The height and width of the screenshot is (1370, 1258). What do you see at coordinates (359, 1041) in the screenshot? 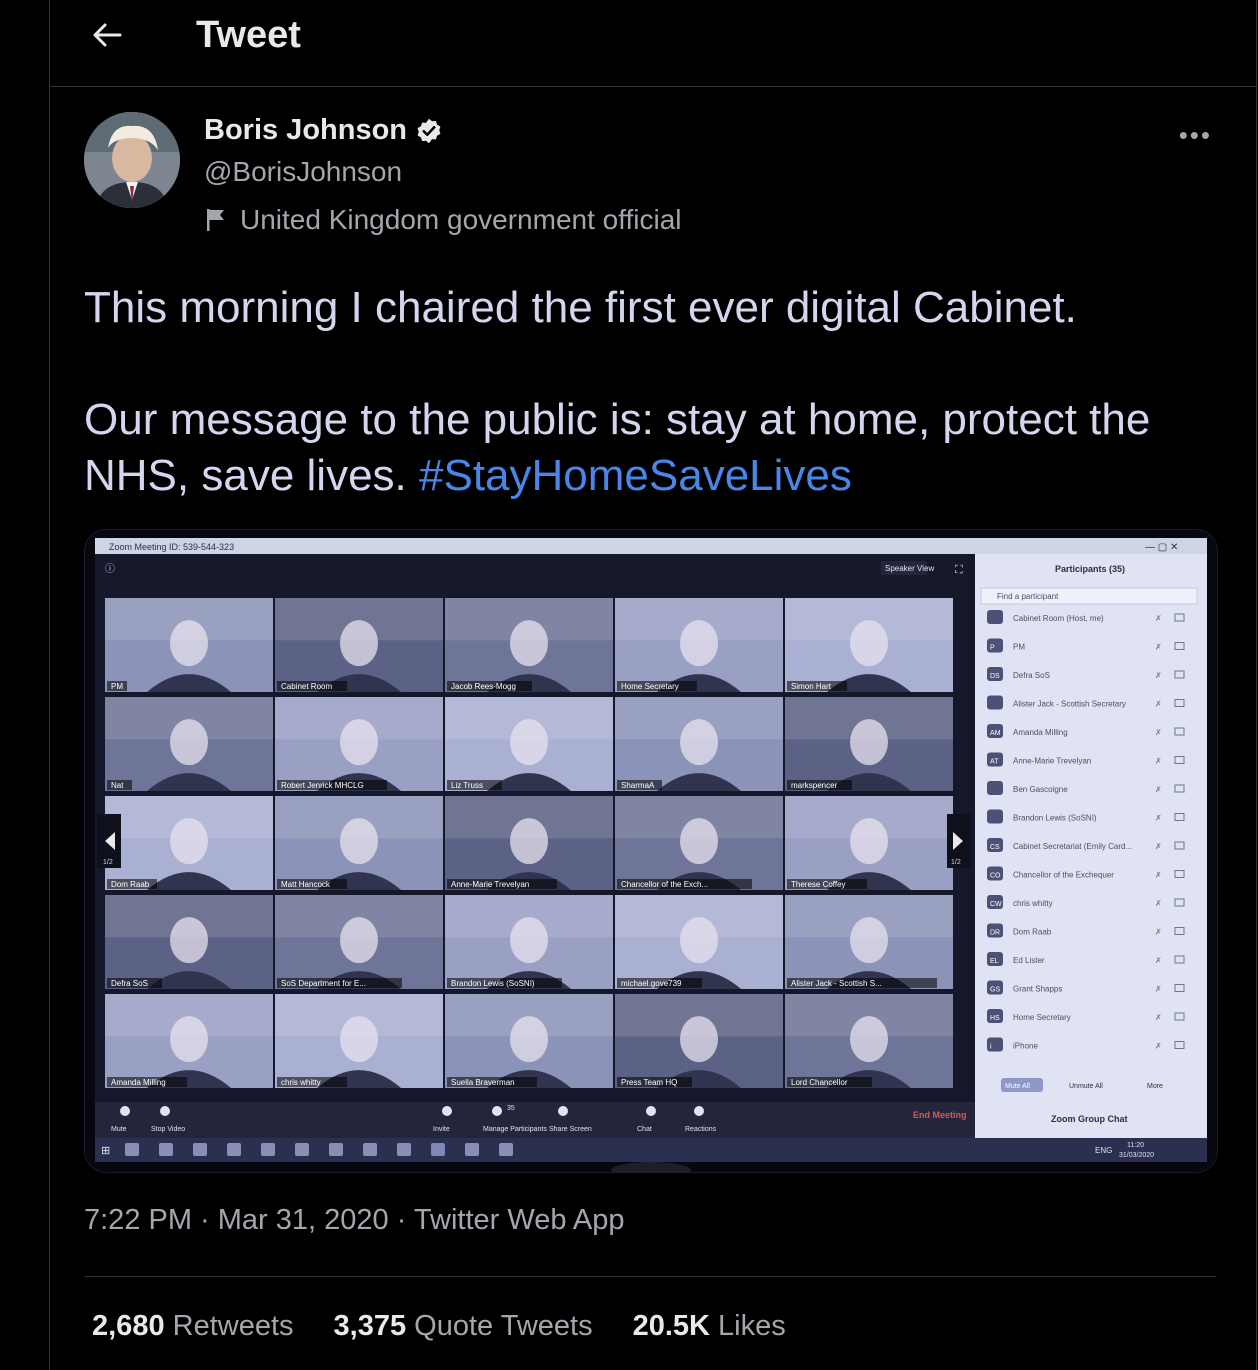
I see `video-tile: chris whitty` at bounding box center [359, 1041].